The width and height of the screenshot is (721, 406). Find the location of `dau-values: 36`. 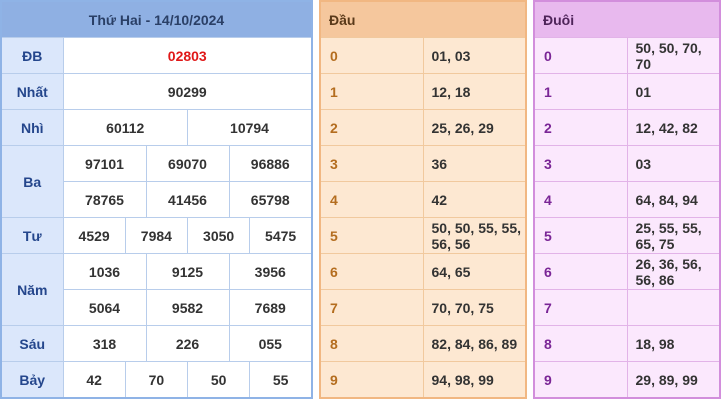

dau-values: 36 is located at coordinates (474, 163).